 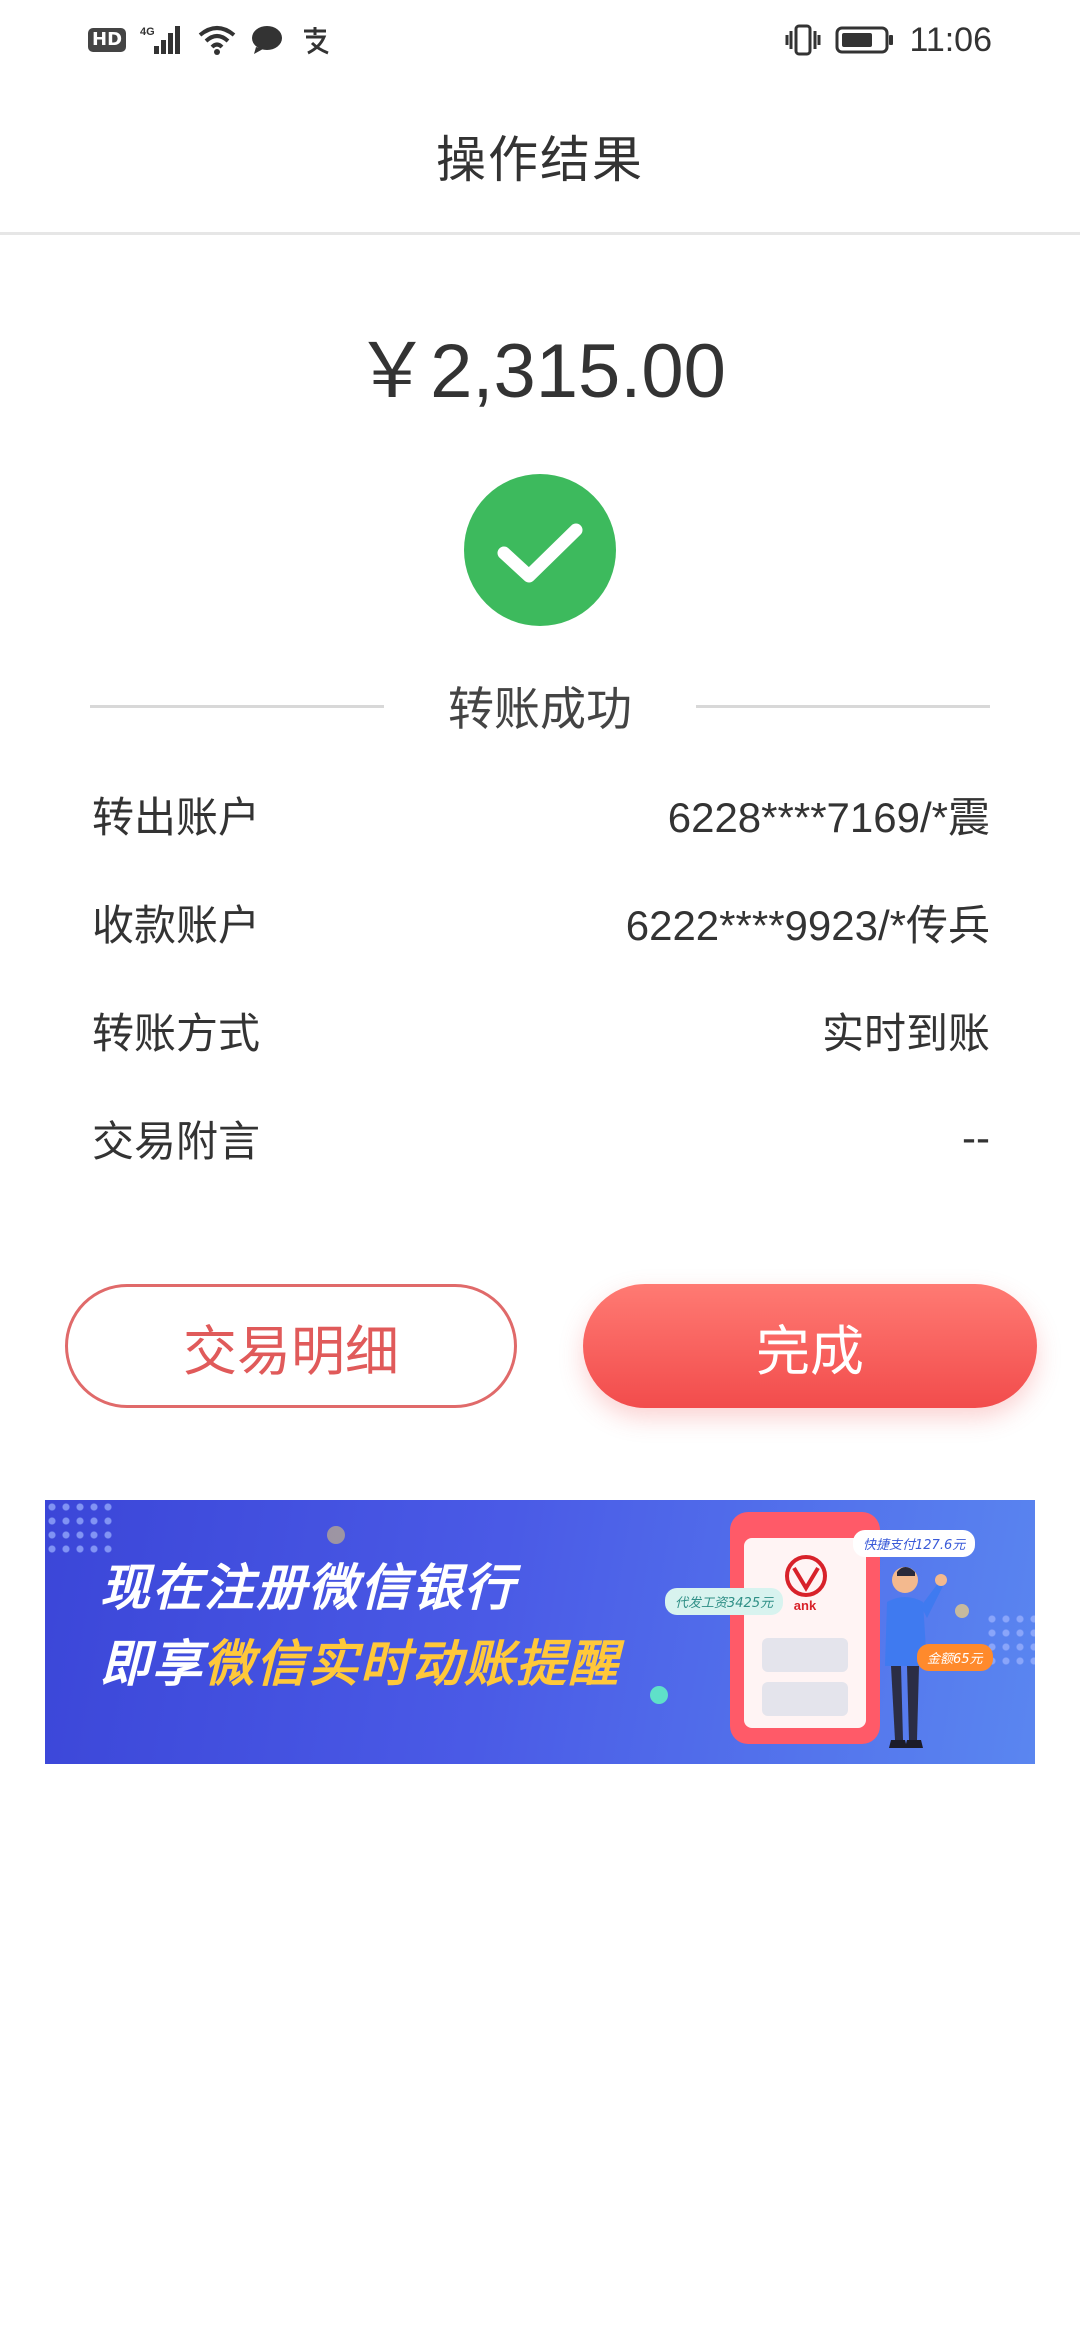 I want to click on amount-tag: 金额65元, so click(x=955, y=1657).